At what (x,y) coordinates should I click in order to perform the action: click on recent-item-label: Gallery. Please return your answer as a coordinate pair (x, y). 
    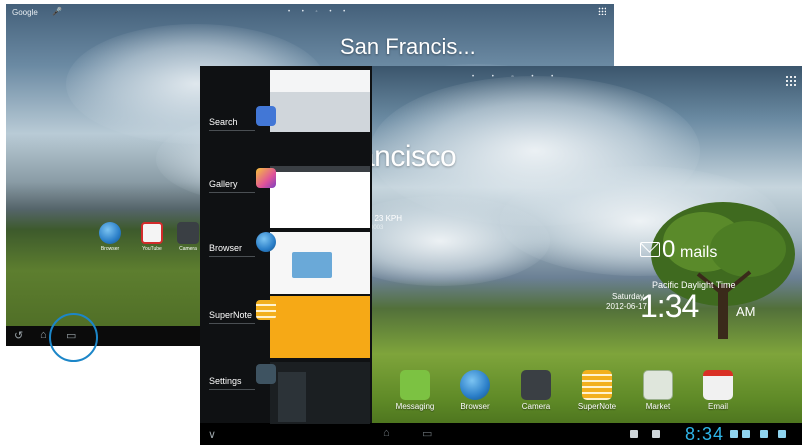
    Looking at the image, I should click on (223, 184).